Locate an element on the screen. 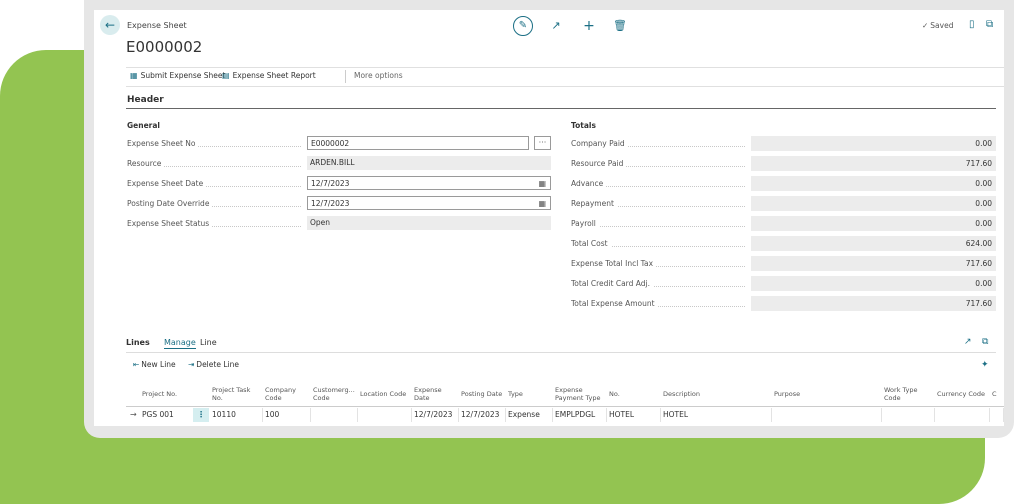 The height and width of the screenshot is (504, 1024). pencil-icon: ✎ is located at coordinates (523, 26).